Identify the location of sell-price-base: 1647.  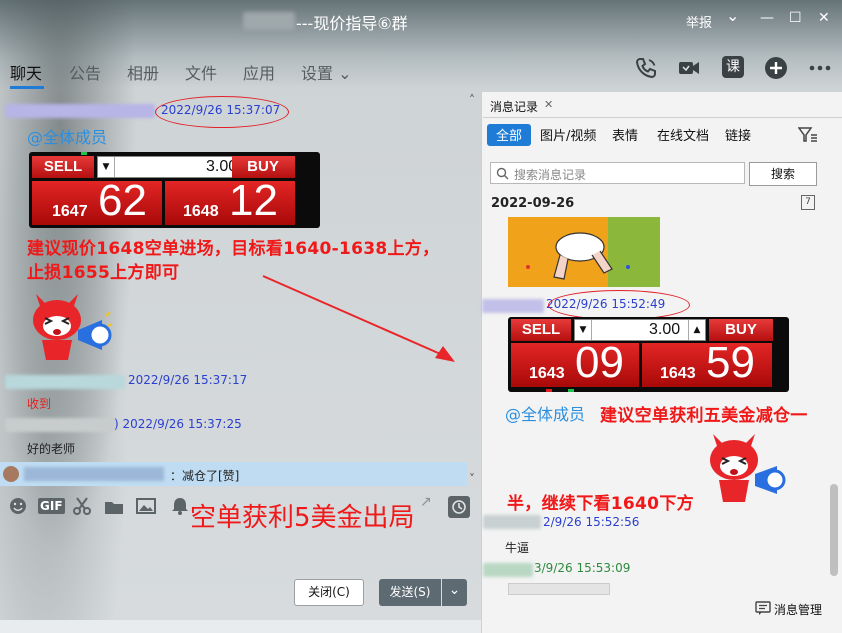
(70, 211).